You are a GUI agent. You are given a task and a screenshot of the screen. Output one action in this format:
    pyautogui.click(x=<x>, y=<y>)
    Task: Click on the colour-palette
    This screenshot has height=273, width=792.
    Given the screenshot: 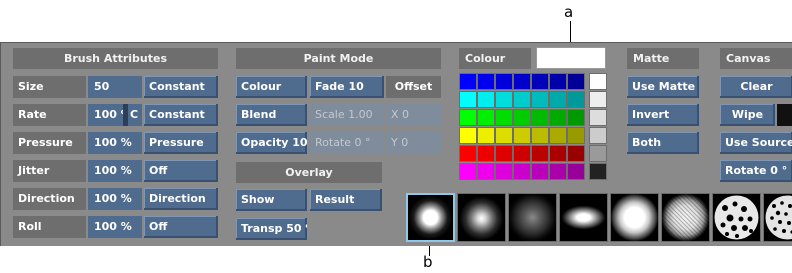 What is the action you would take?
    pyautogui.click(x=534, y=131)
    